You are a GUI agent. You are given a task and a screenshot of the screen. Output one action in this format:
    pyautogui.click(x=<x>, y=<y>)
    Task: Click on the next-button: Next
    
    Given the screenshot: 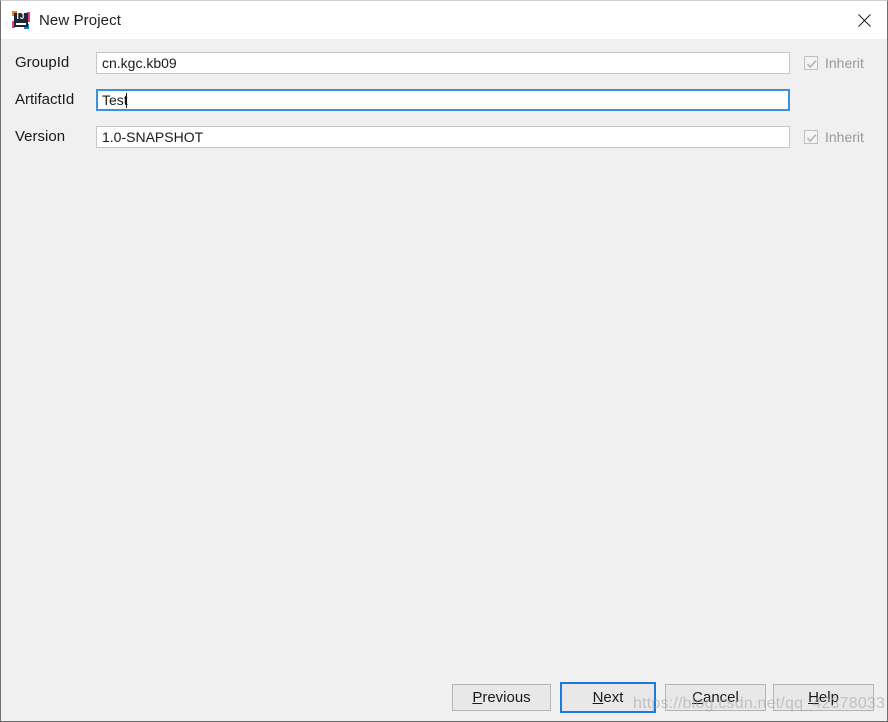 What is the action you would take?
    pyautogui.click(x=608, y=697)
    